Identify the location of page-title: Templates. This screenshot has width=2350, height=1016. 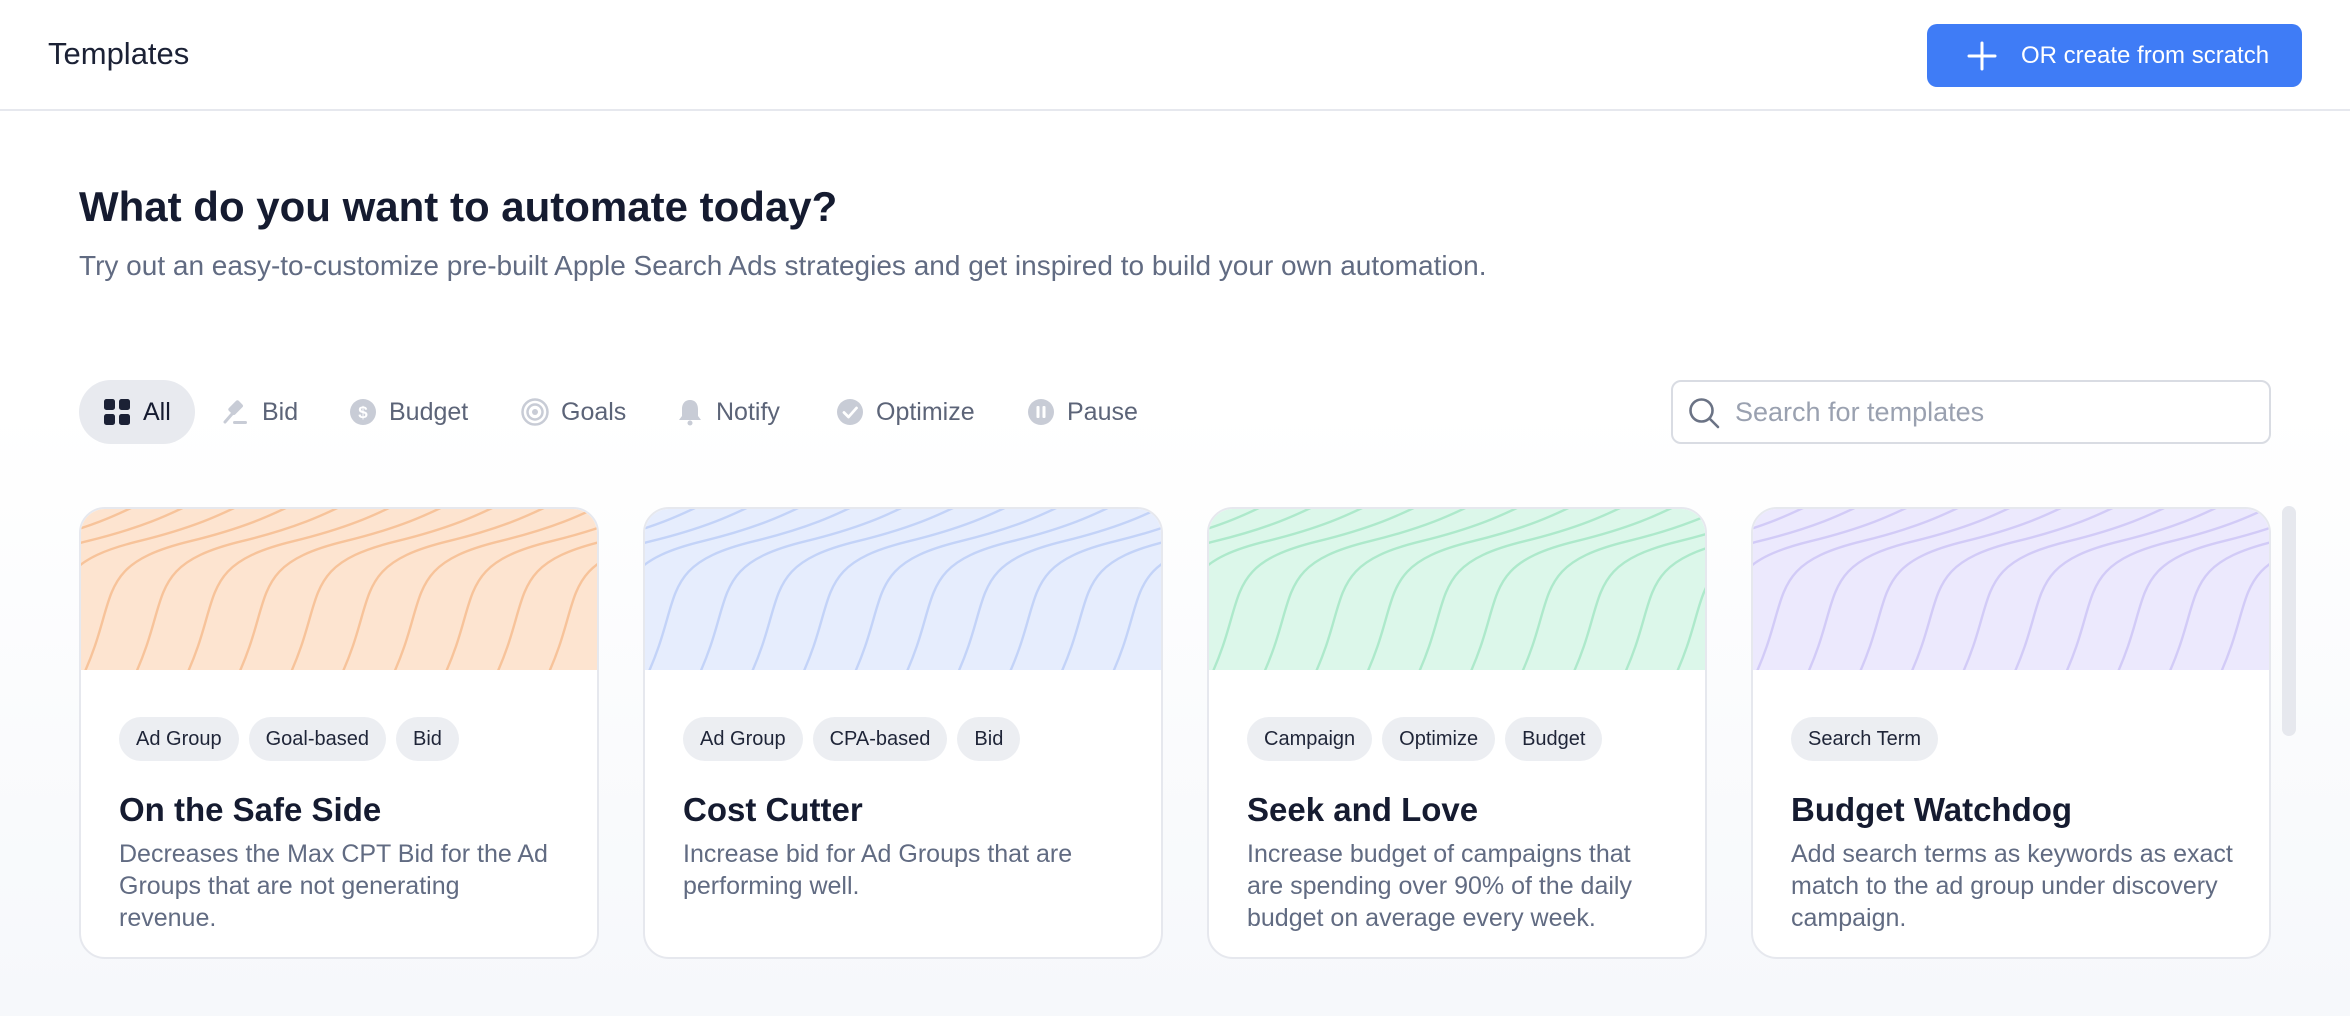
(119, 53).